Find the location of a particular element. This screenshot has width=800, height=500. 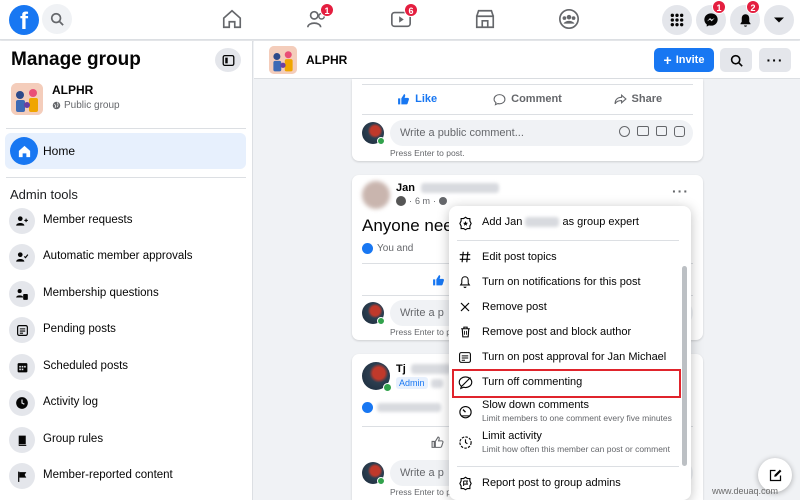

menu-label-end: as group expert is located at coordinates (600, 222).